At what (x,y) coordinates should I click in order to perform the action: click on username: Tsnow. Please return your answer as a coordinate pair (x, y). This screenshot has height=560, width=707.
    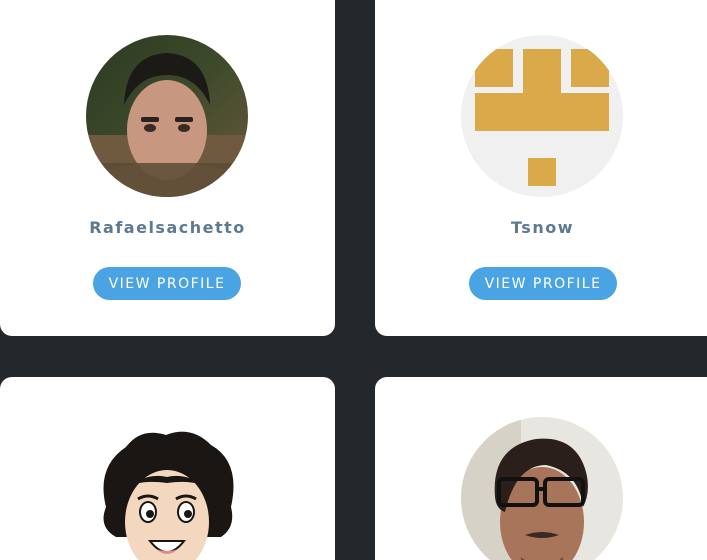
    Looking at the image, I should click on (542, 227).